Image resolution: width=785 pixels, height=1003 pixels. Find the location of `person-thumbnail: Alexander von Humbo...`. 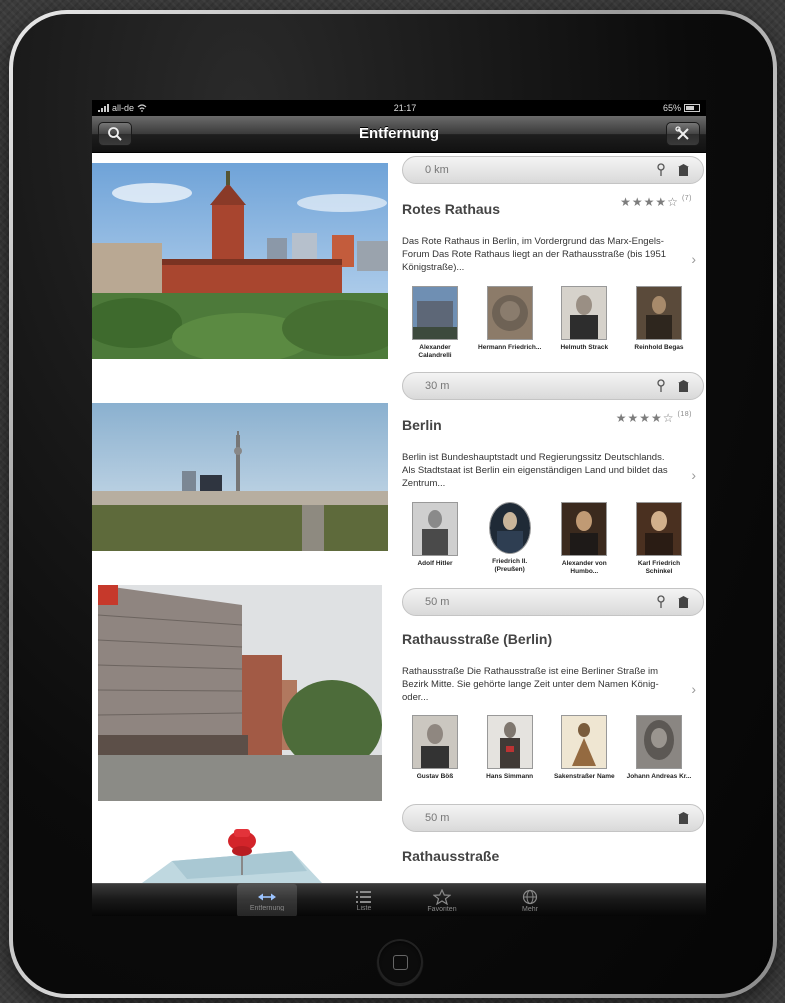

person-thumbnail: Alexander von Humbo... is located at coordinates (584, 539).